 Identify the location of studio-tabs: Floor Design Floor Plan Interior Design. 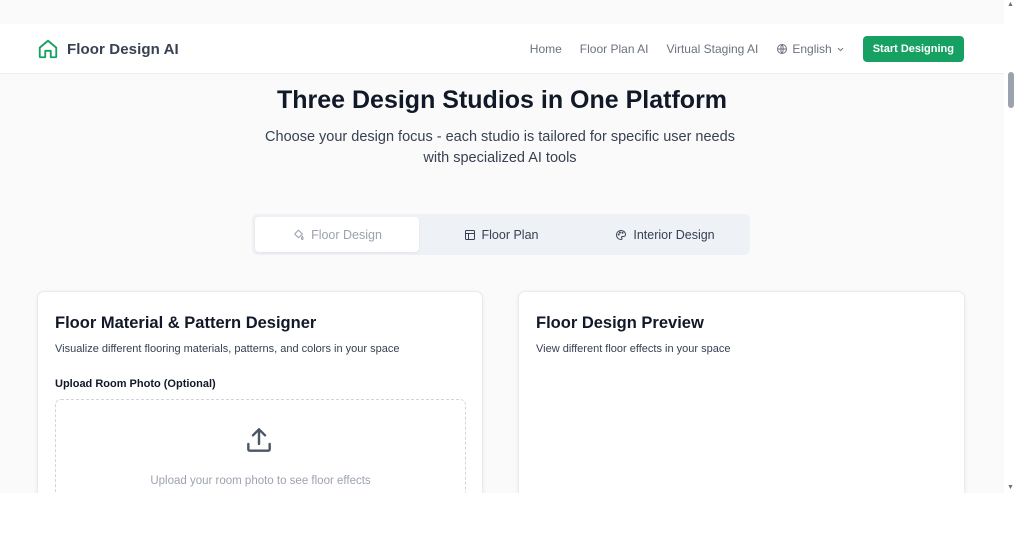
(501, 234).